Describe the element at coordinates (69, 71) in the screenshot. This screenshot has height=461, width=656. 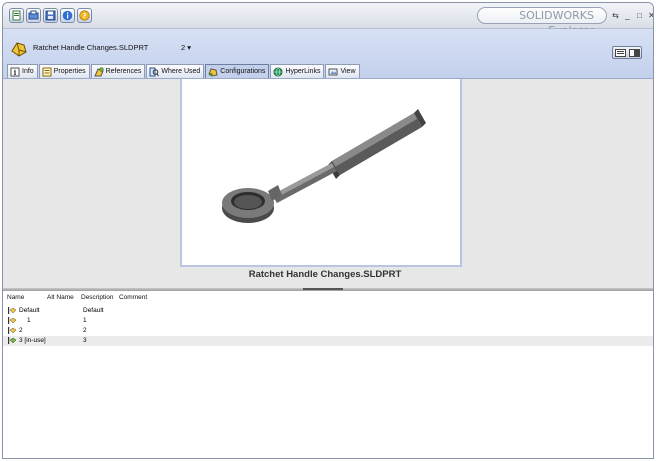
I see `tab-label: Properties` at that location.